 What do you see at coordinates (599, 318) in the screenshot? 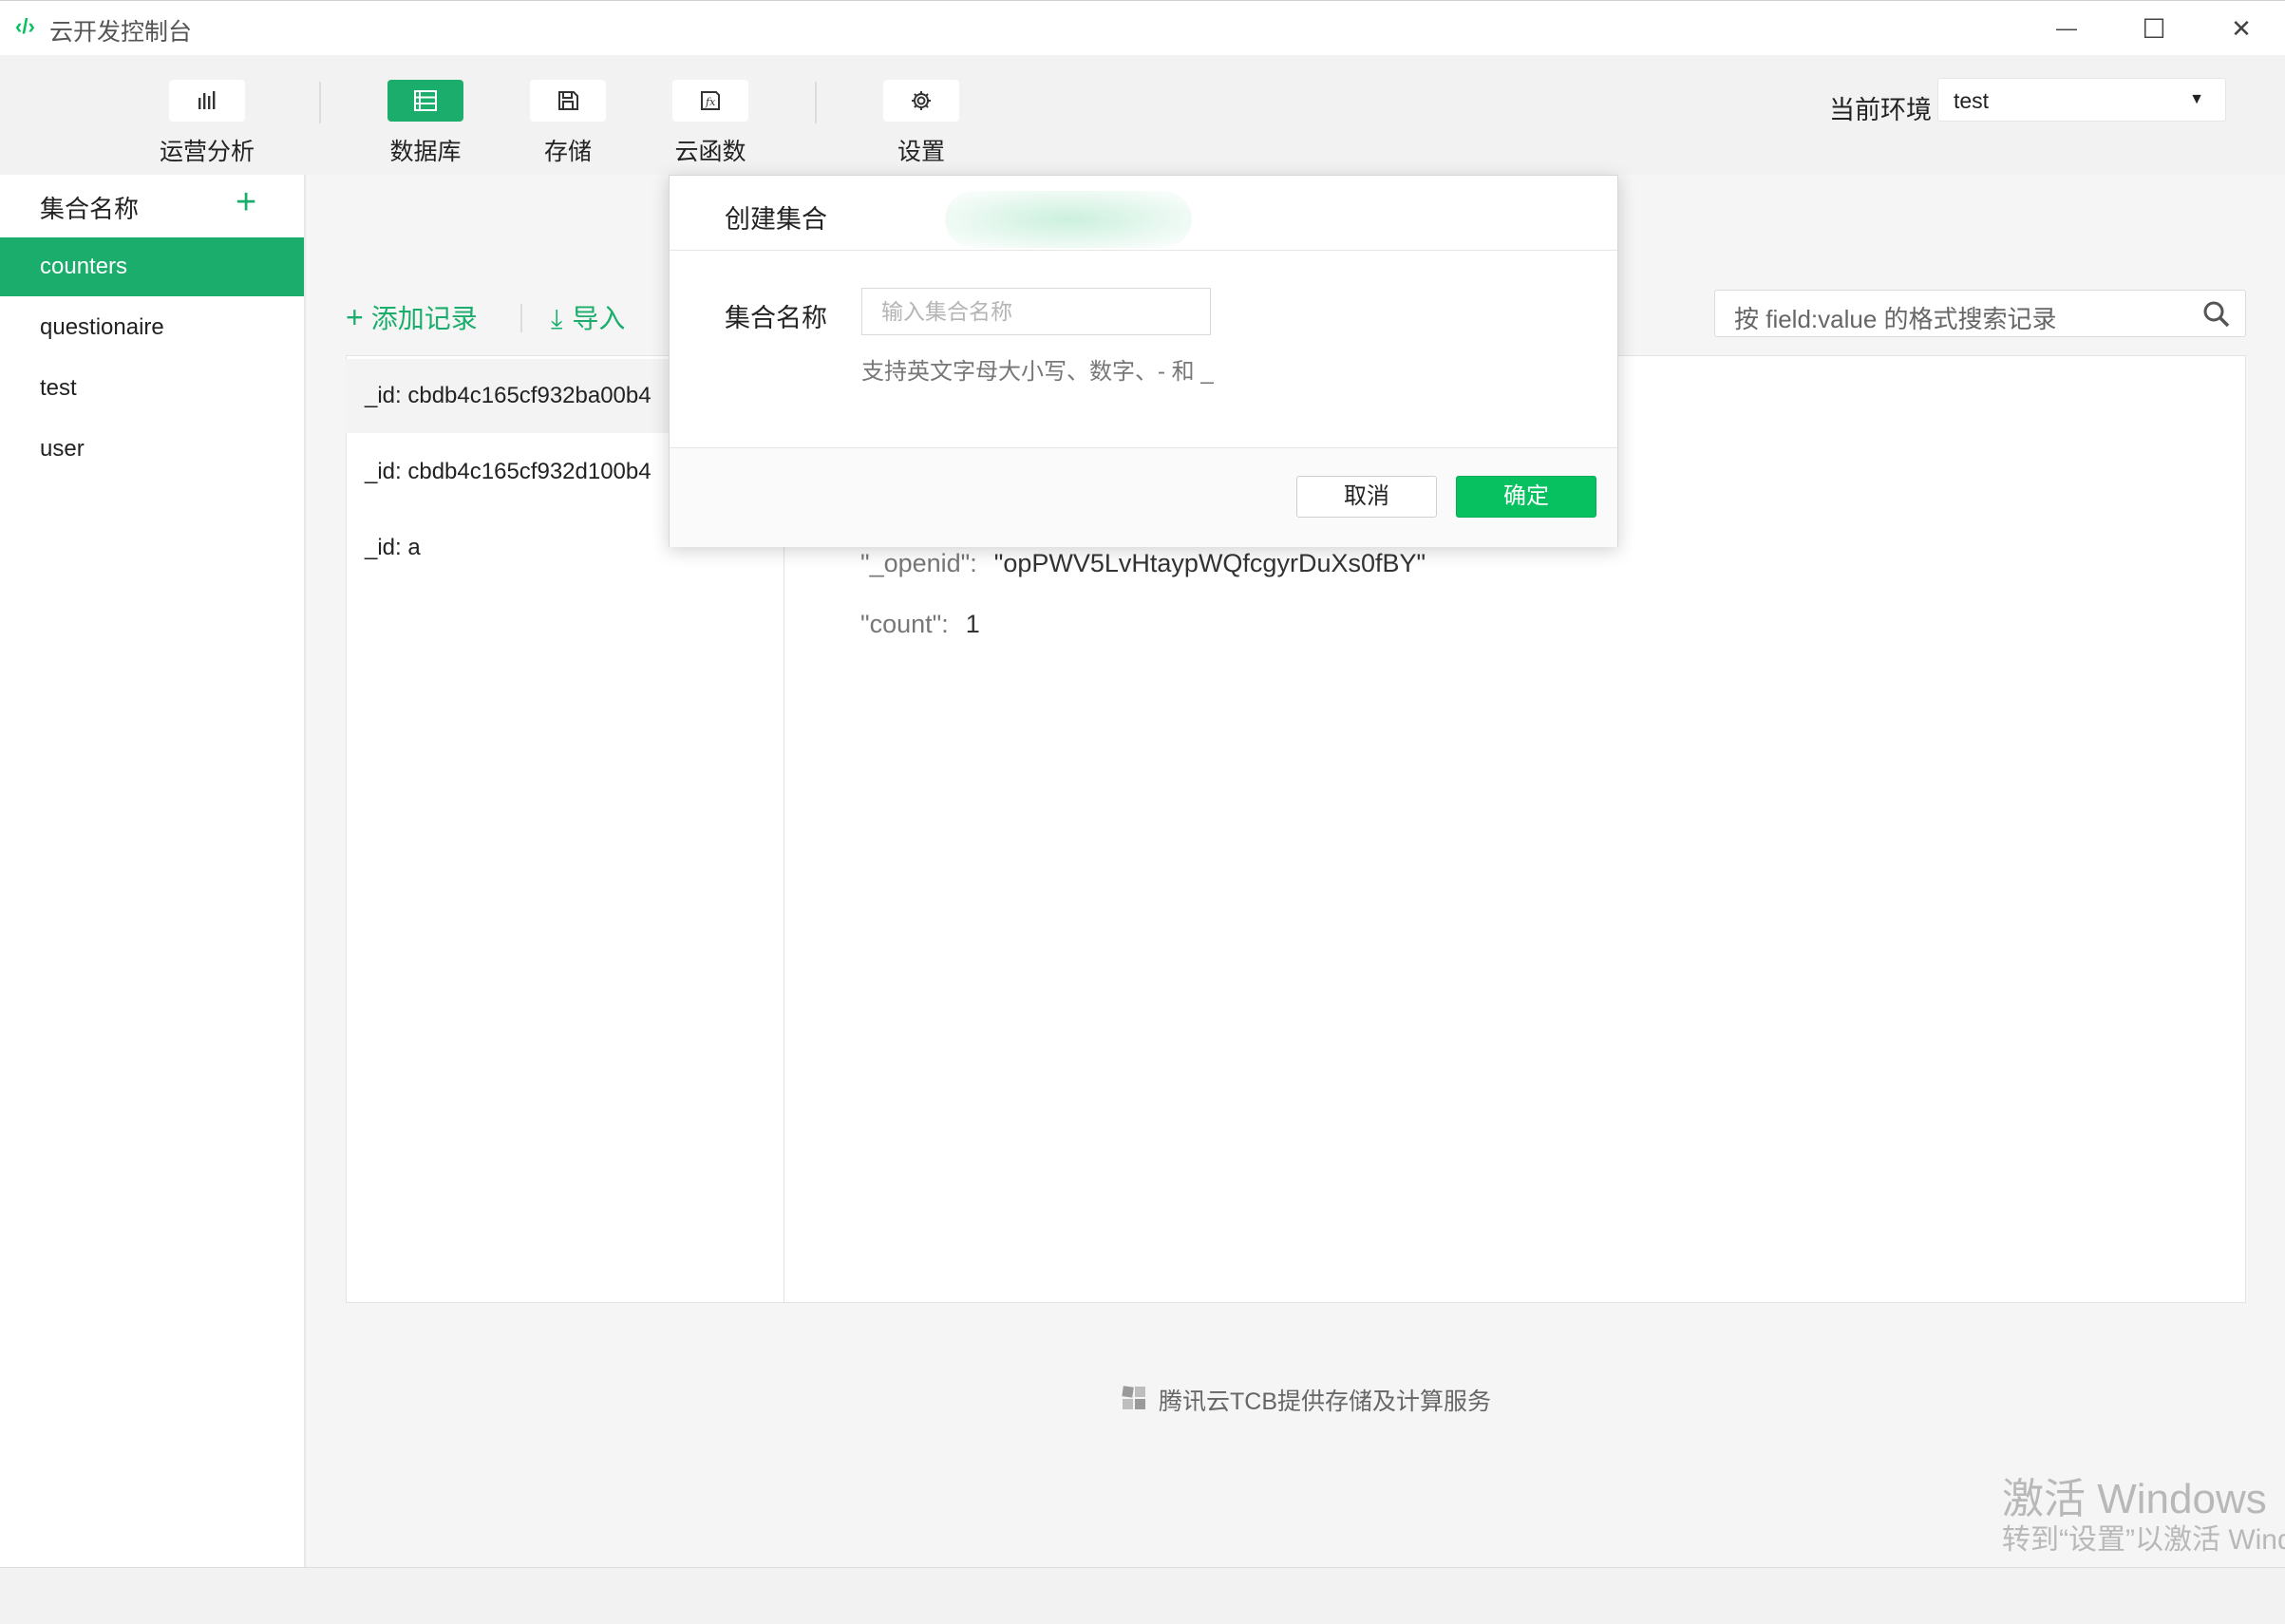
I see `import-label: 导入` at bounding box center [599, 318].